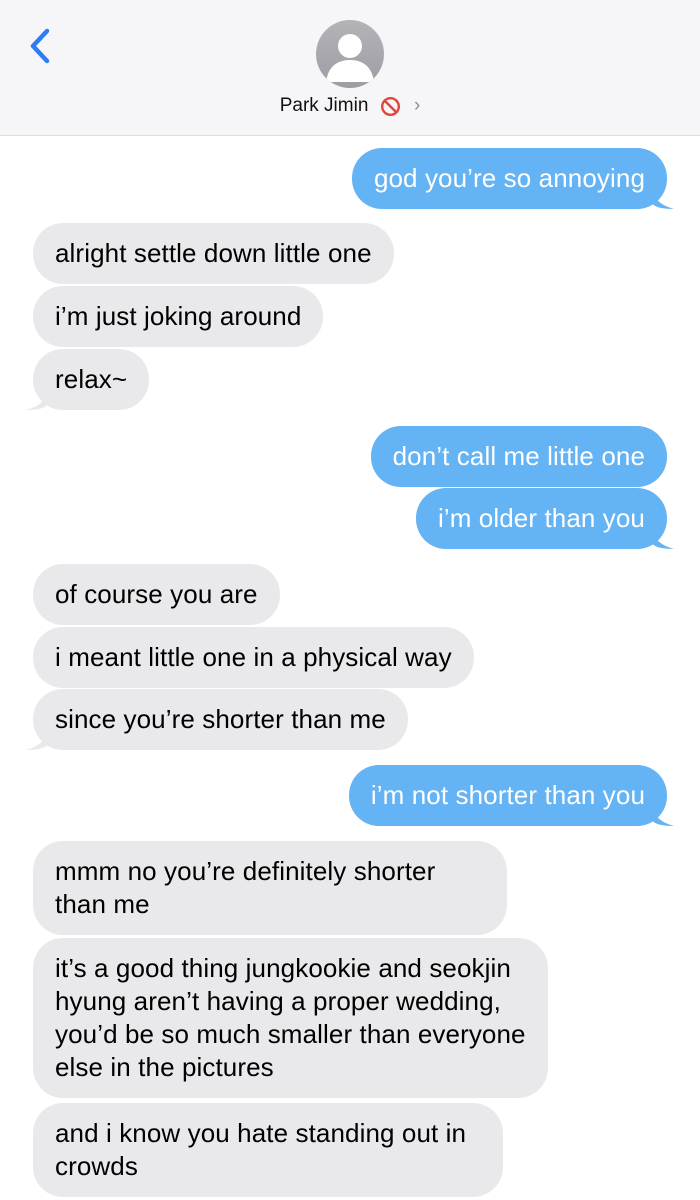  I want to click on message-bubble-incoming: i meant little one in a physical way, so click(253, 657).